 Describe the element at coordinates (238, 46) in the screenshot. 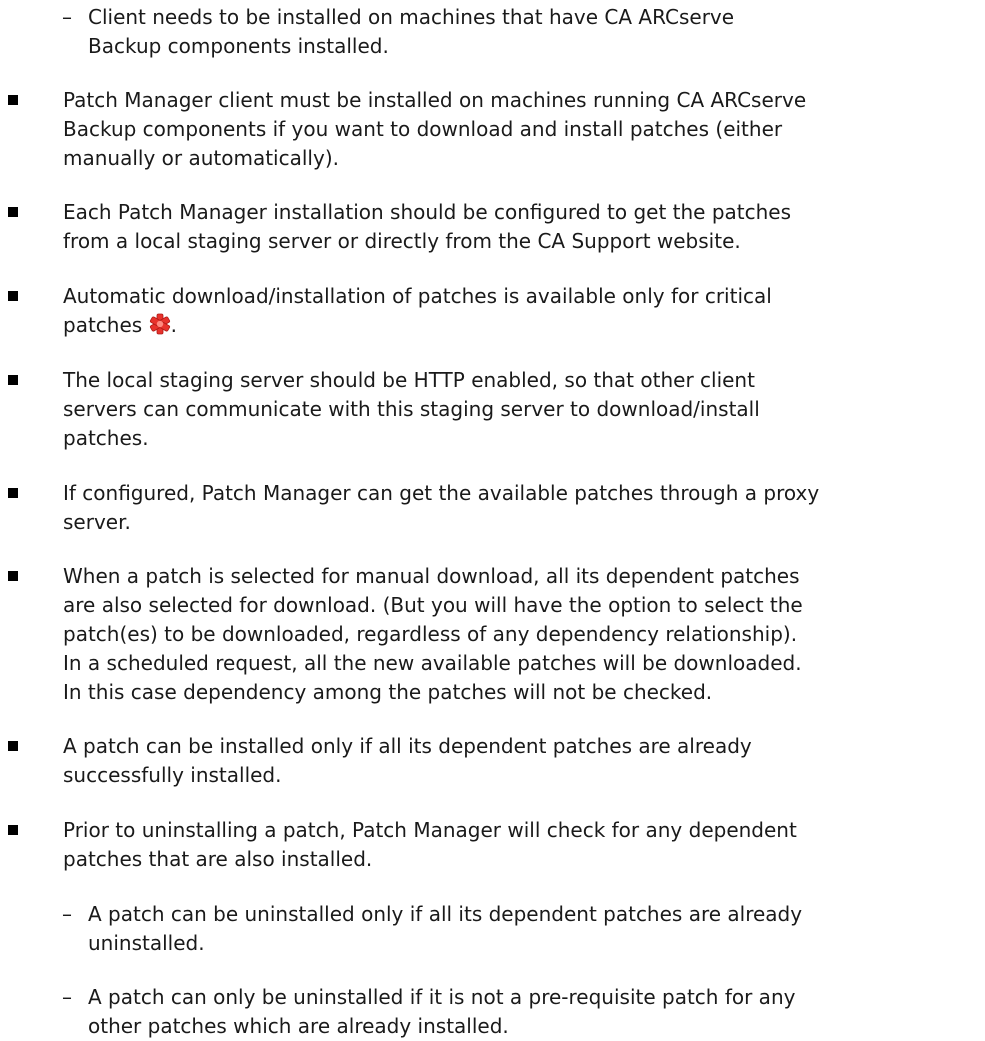

I see `text-line: Backup components installed.` at that location.